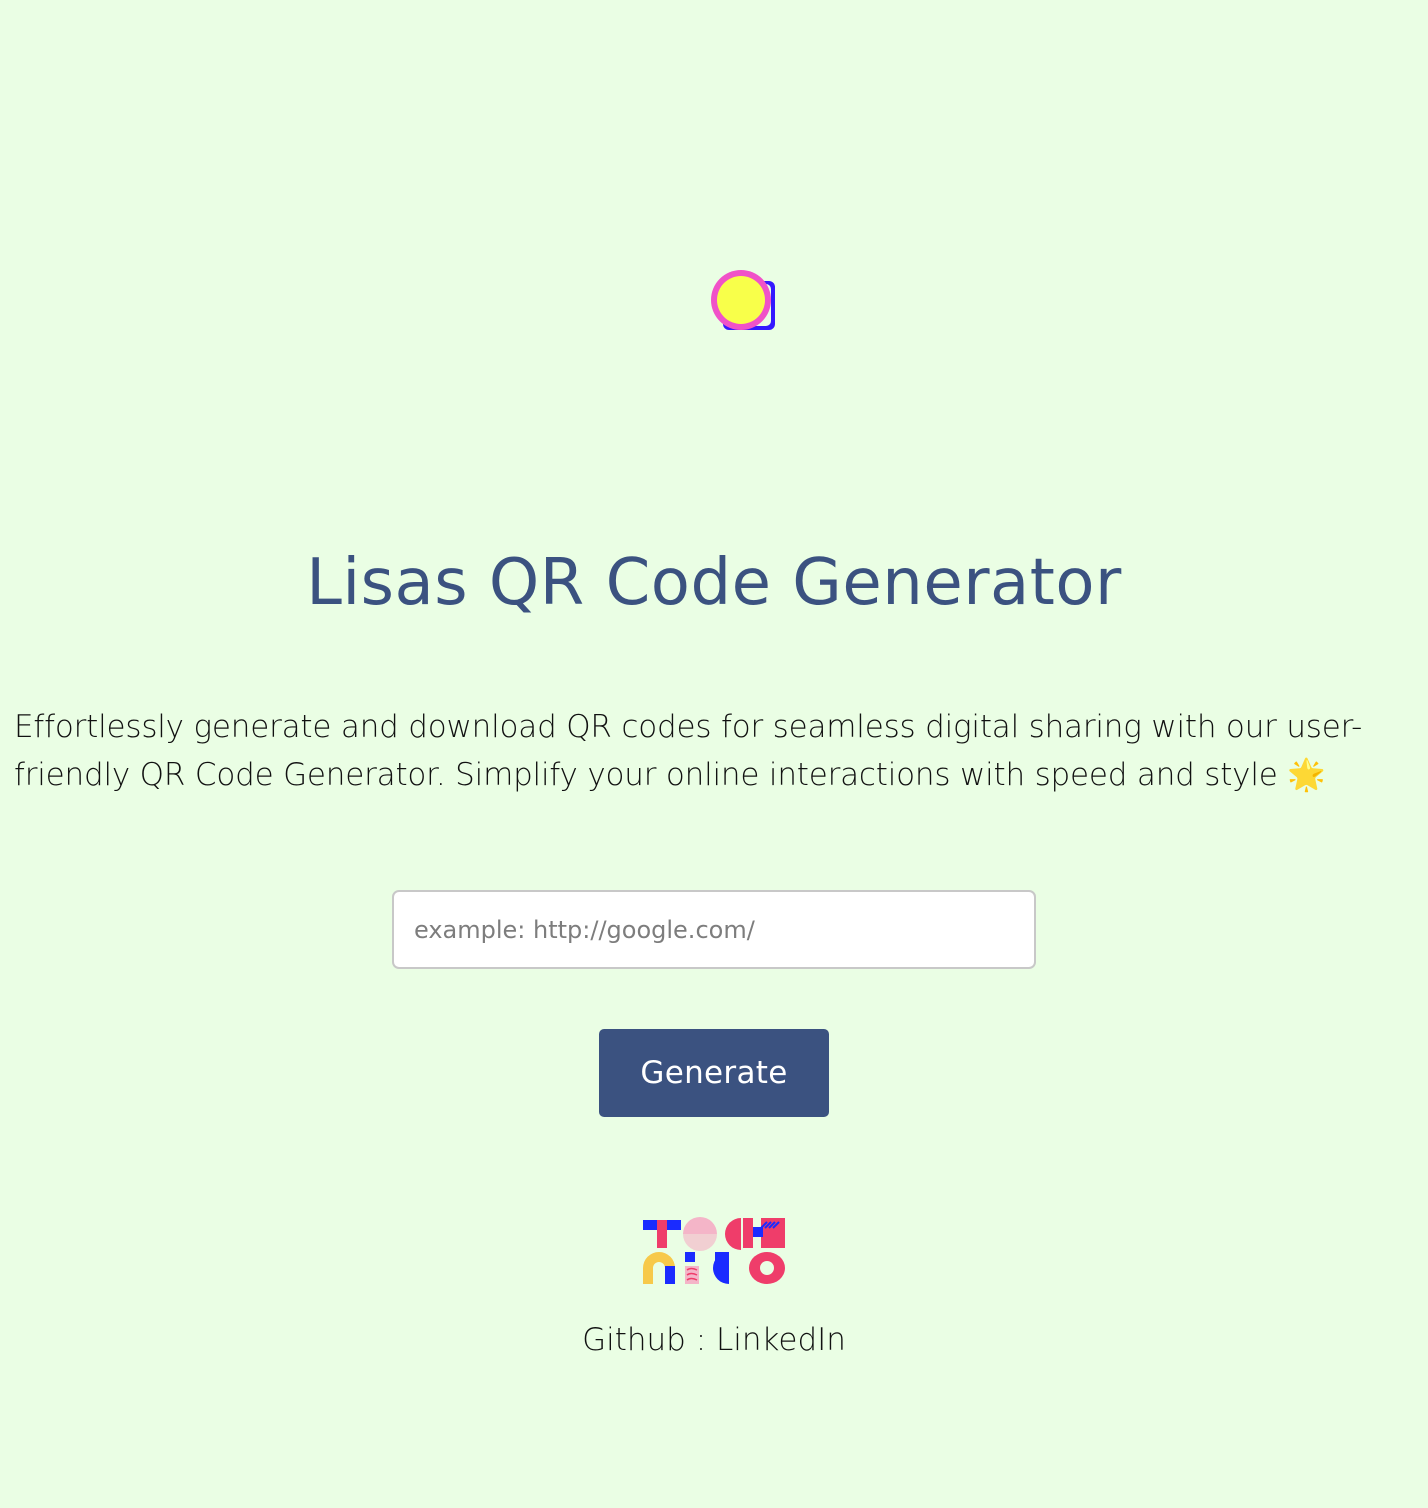  Describe the element at coordinates (634, 1340) in the screenshot. I see `github-link: Github` at that location.